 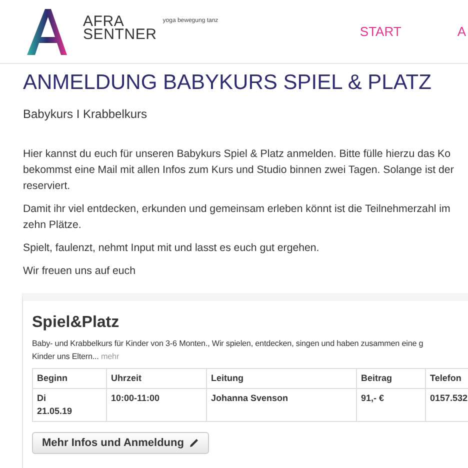 I want to click on column-header: Beginn, so click(x=69, y=378).